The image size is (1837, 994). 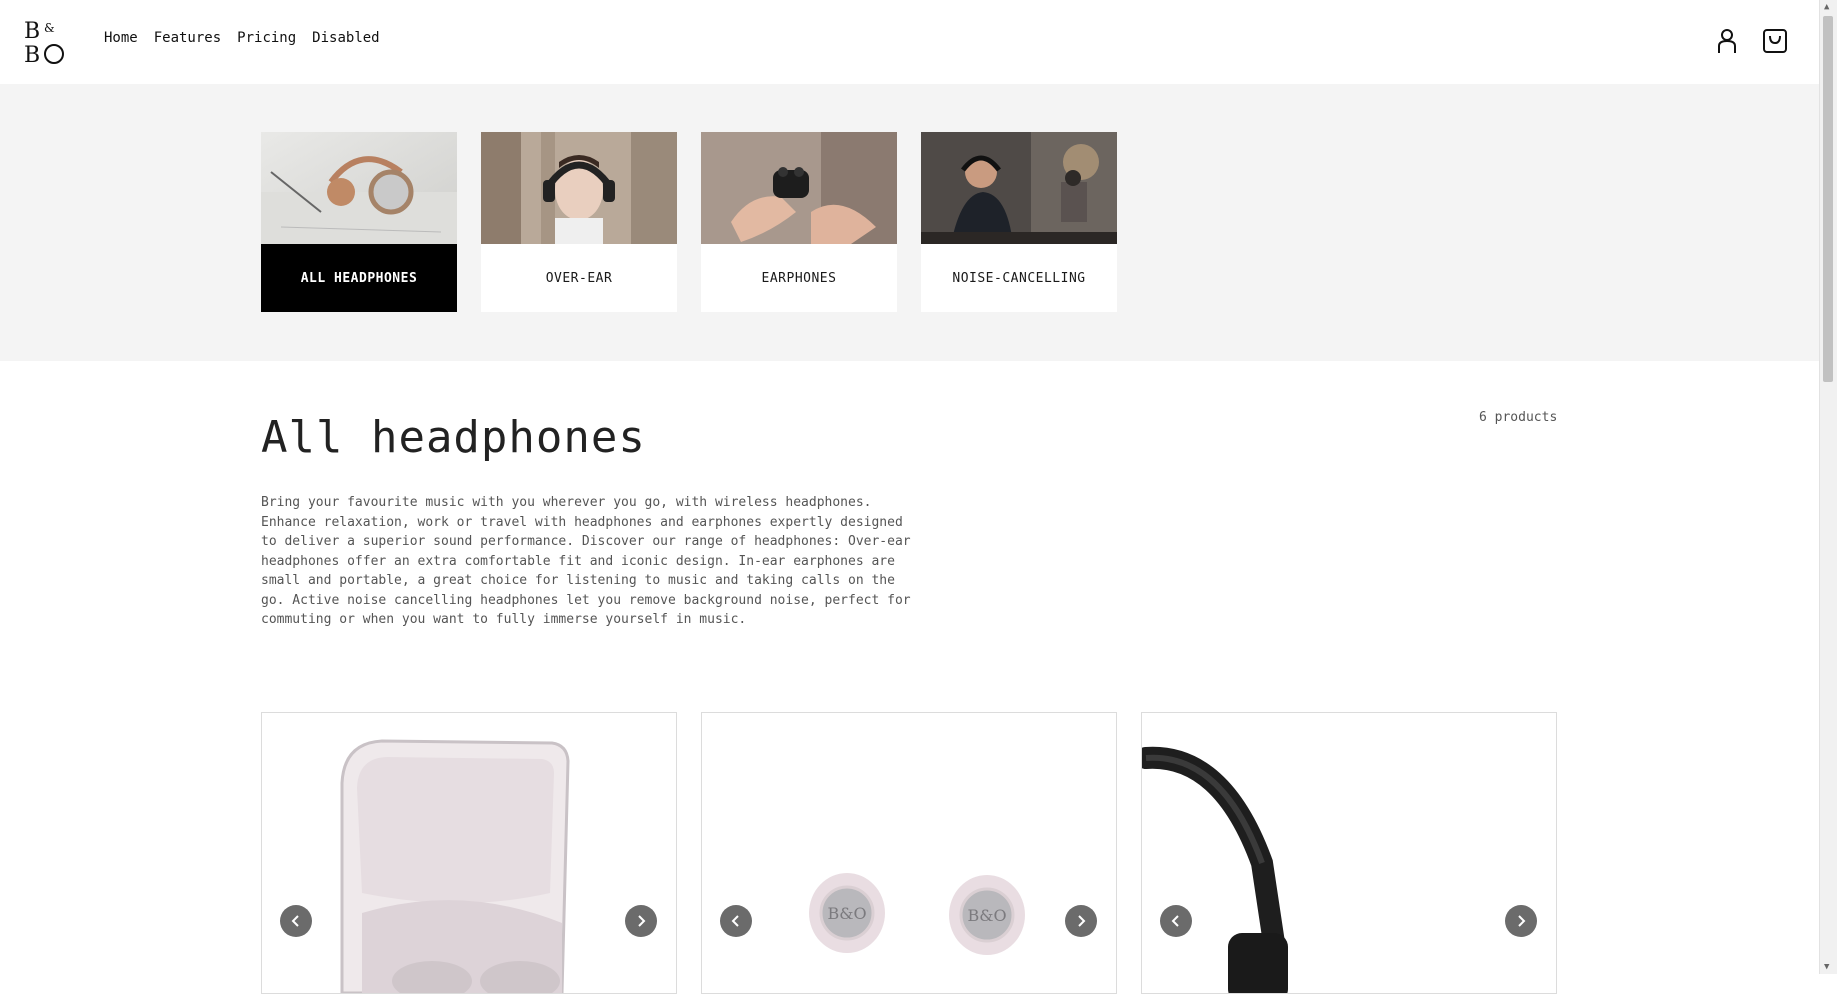 I want to click on brand-logo: B & B, so click(x=45, y=43).